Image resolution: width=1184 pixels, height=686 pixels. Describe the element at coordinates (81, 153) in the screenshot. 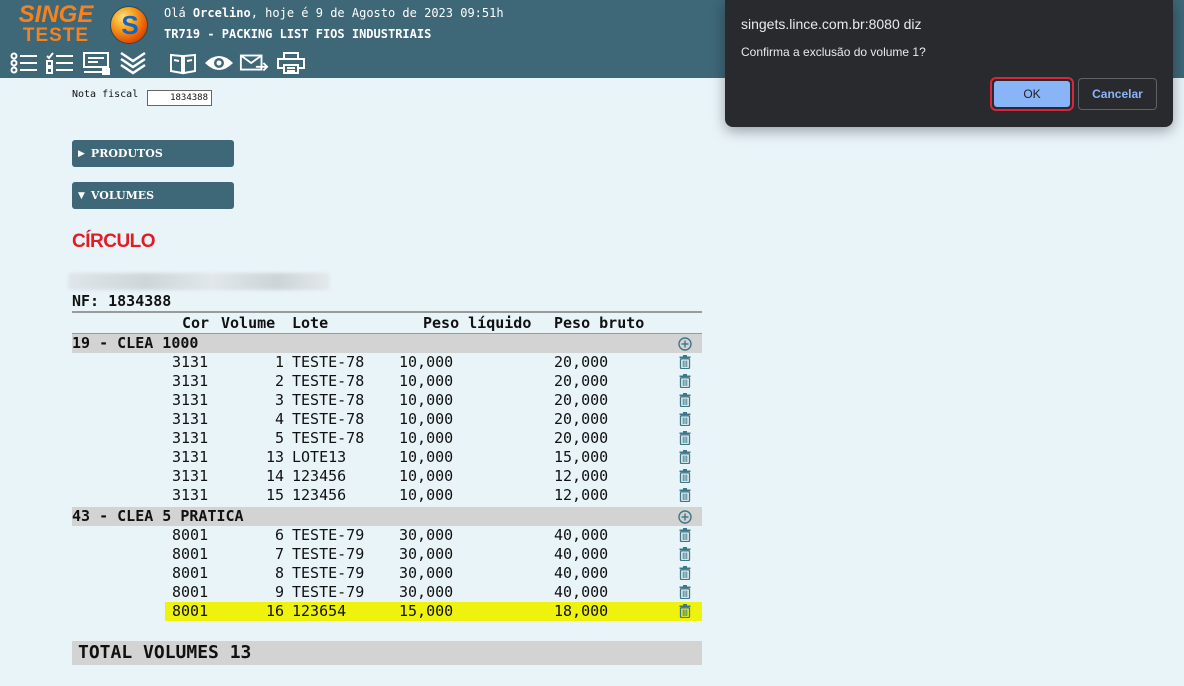

I see `expand-arrow-icon: ▶` at that location.